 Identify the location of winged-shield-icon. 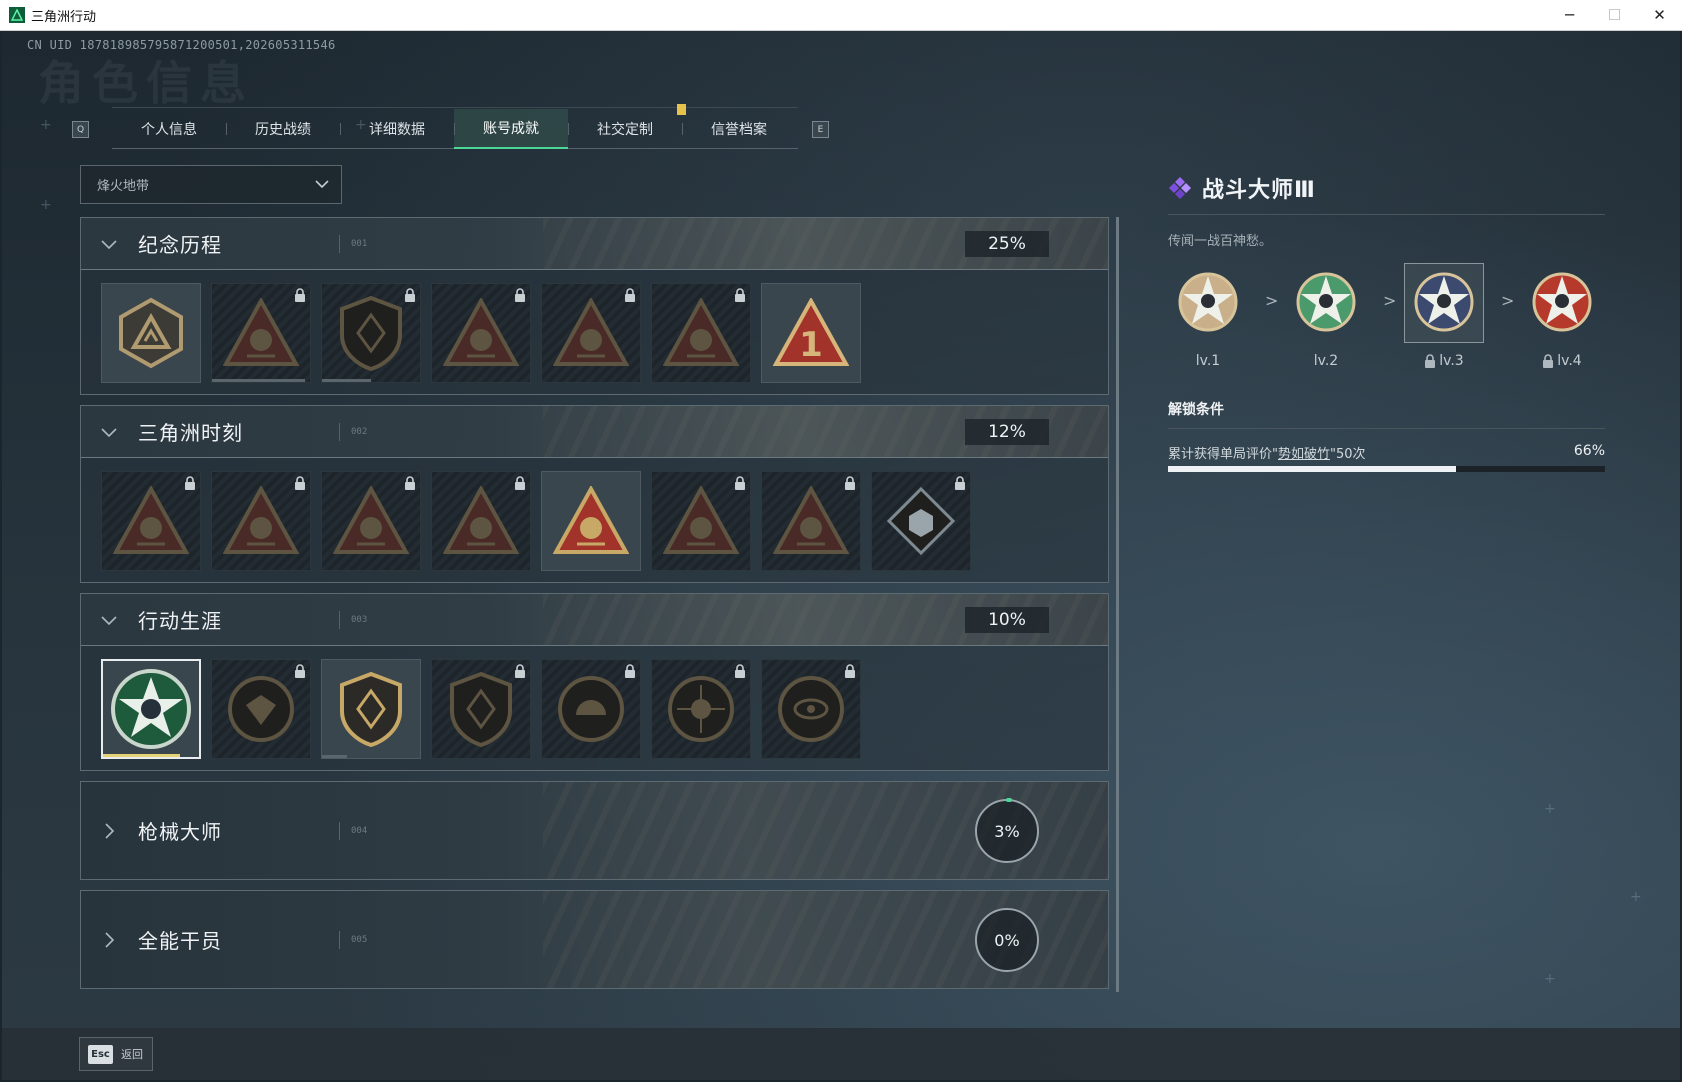
(261, 709).